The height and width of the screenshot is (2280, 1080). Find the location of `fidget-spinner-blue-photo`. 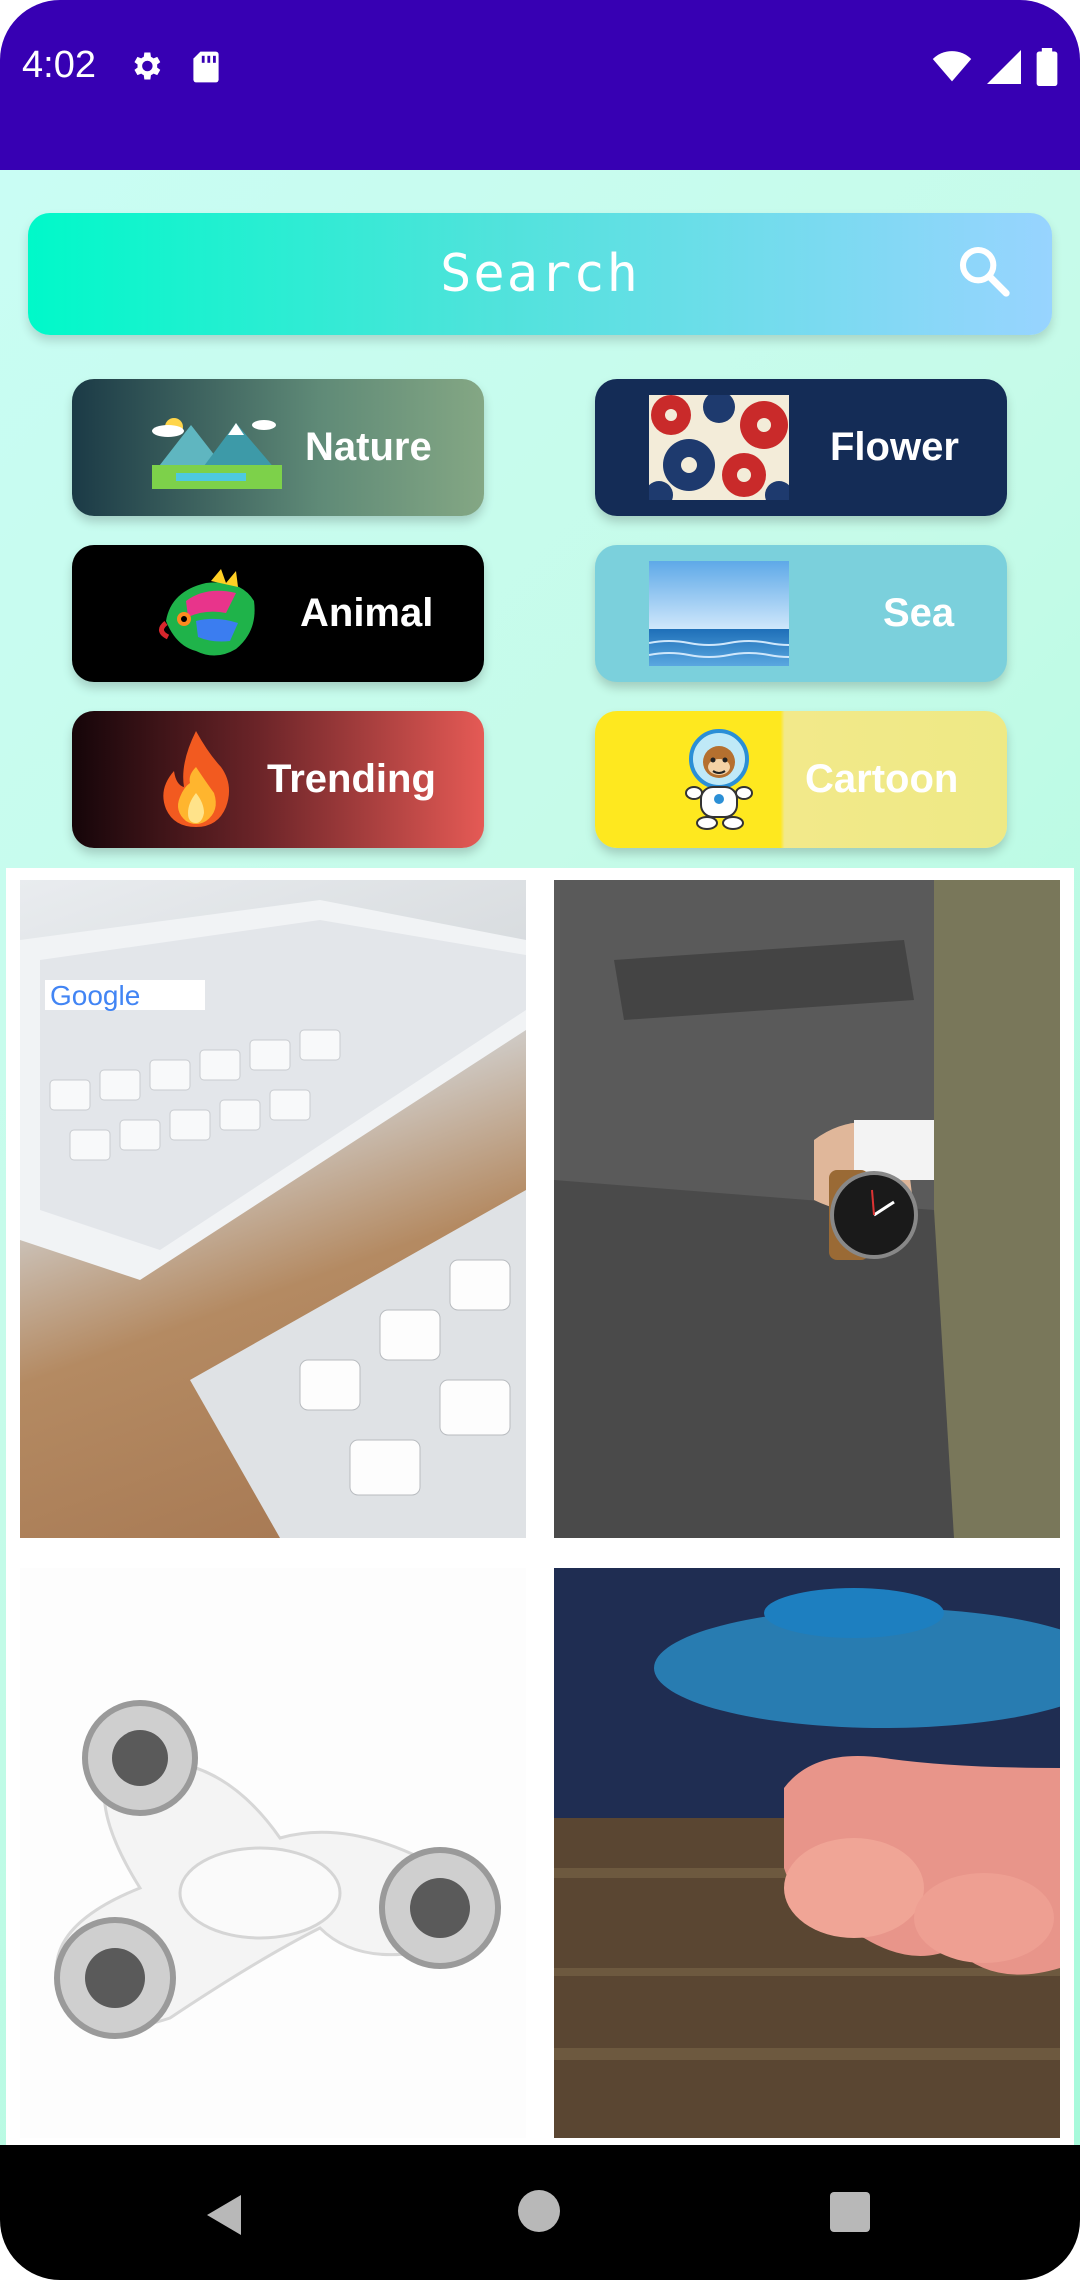

fidget-spinner-blue-photo is located at coordinates (807, 1853).